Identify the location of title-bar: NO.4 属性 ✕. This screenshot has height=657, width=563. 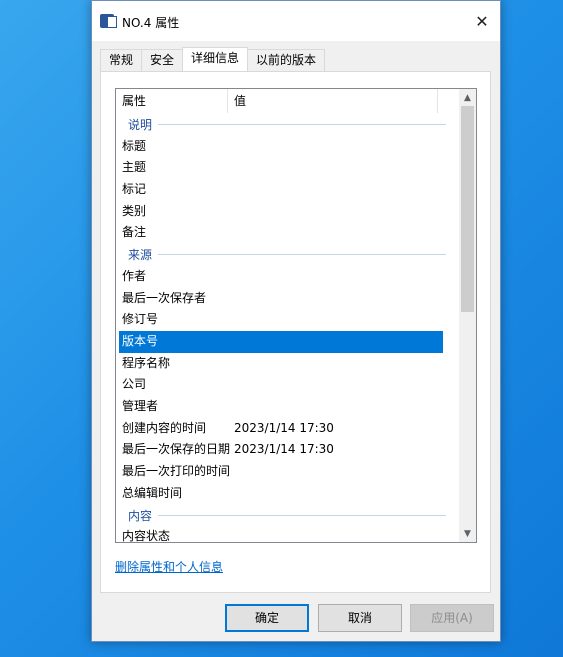
(296, 21).